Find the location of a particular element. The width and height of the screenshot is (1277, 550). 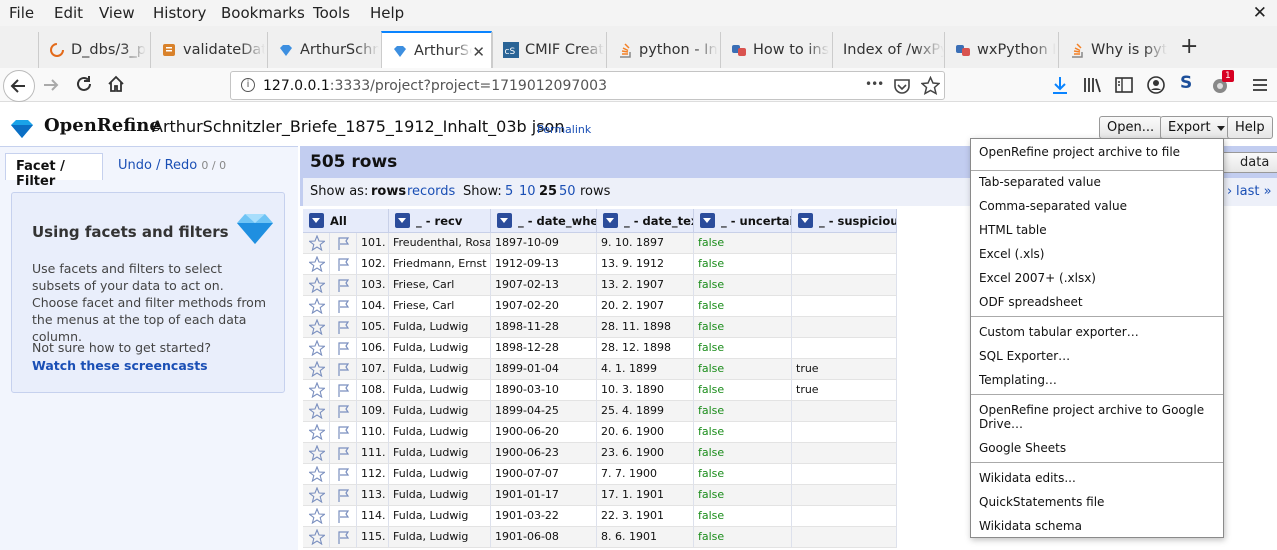

cell-date-text: 7. 7. 1900 is located at coordinates (645, 474).